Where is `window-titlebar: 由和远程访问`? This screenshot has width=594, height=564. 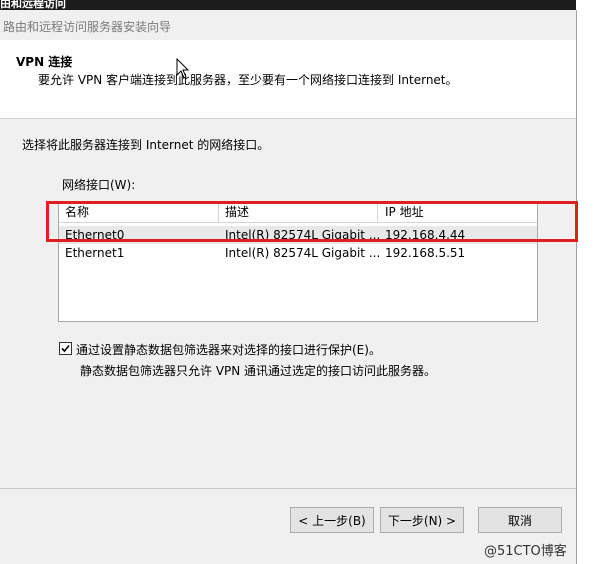
window-titlebar: 由和远程访问 is located at coordinates (288, 5).